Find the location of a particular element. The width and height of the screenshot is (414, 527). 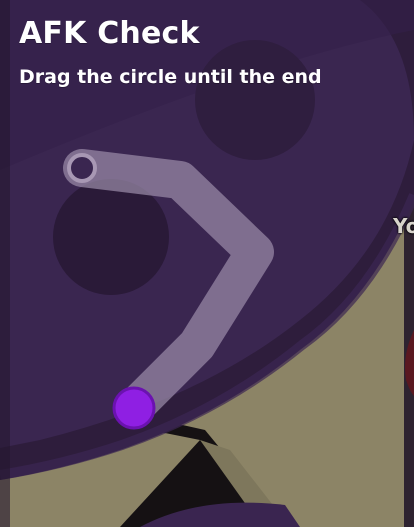

drag-handle-circle-icon is located at coordinates (134, 408).